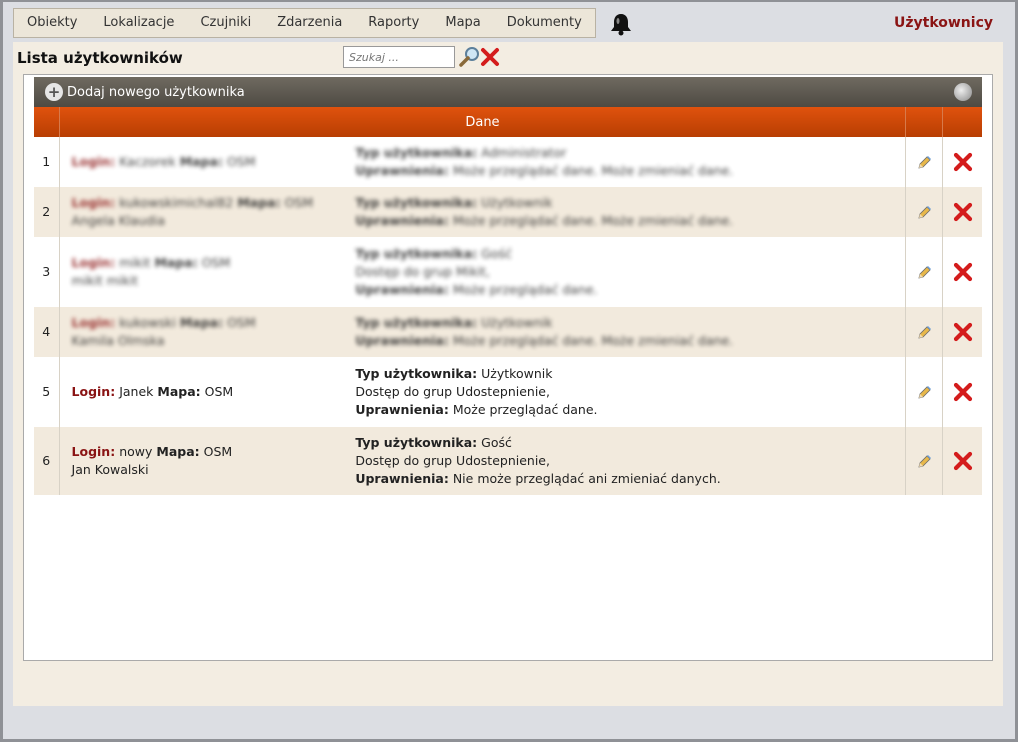  I want to click on menu-item-czujniki: Czujniki, so click(225, 23).